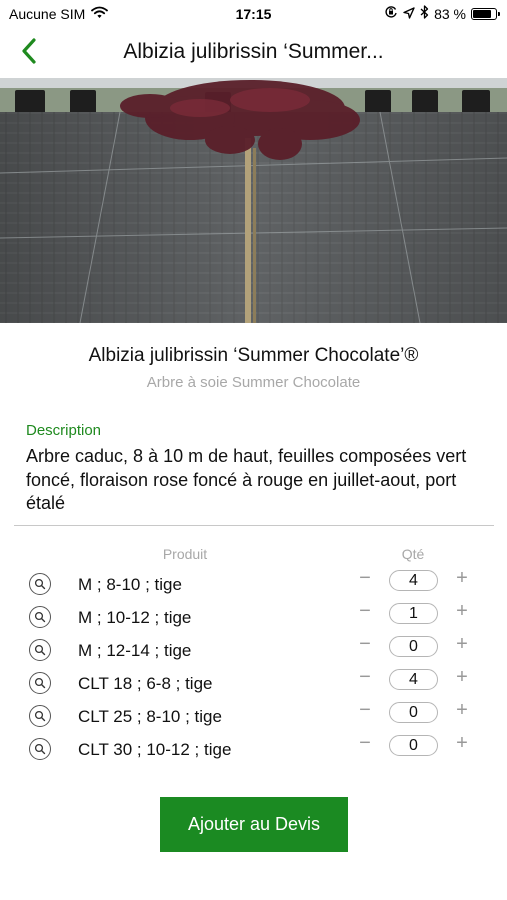  I want to click on battery-fill, so click(482, 13).